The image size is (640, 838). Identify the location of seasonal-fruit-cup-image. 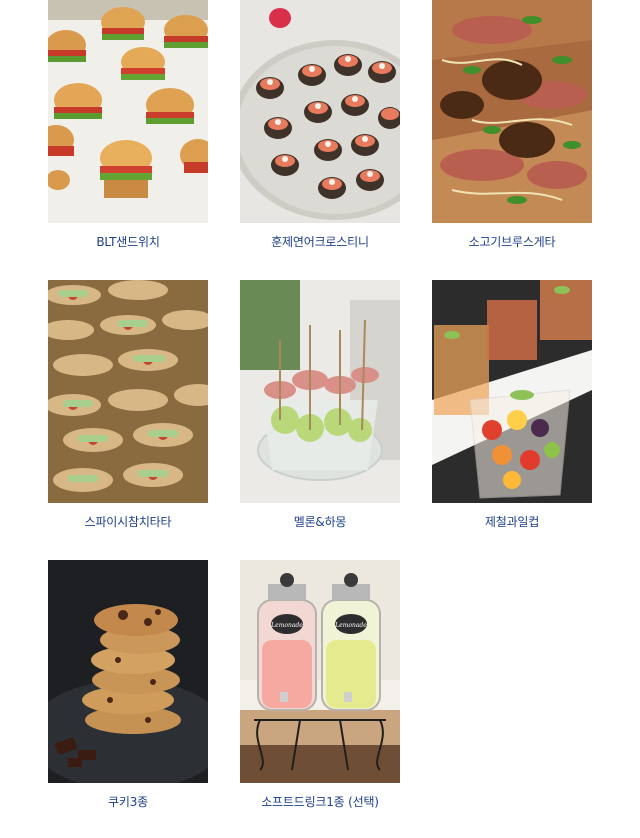
(512, 391).